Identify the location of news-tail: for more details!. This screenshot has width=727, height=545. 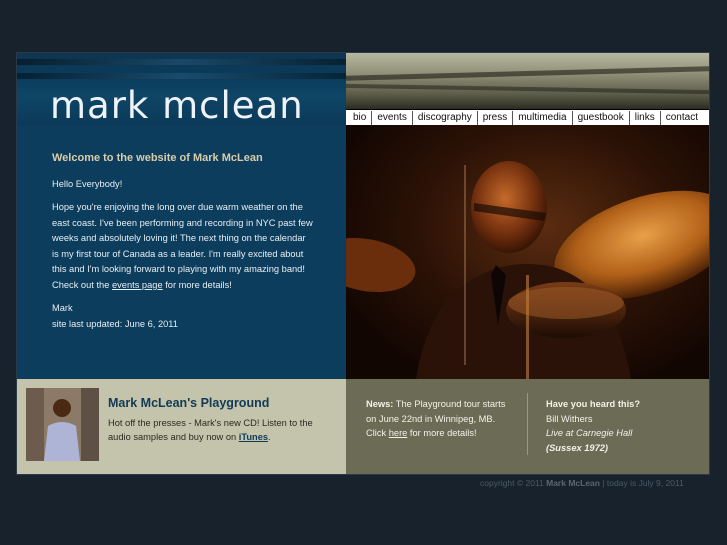
(442, 433).